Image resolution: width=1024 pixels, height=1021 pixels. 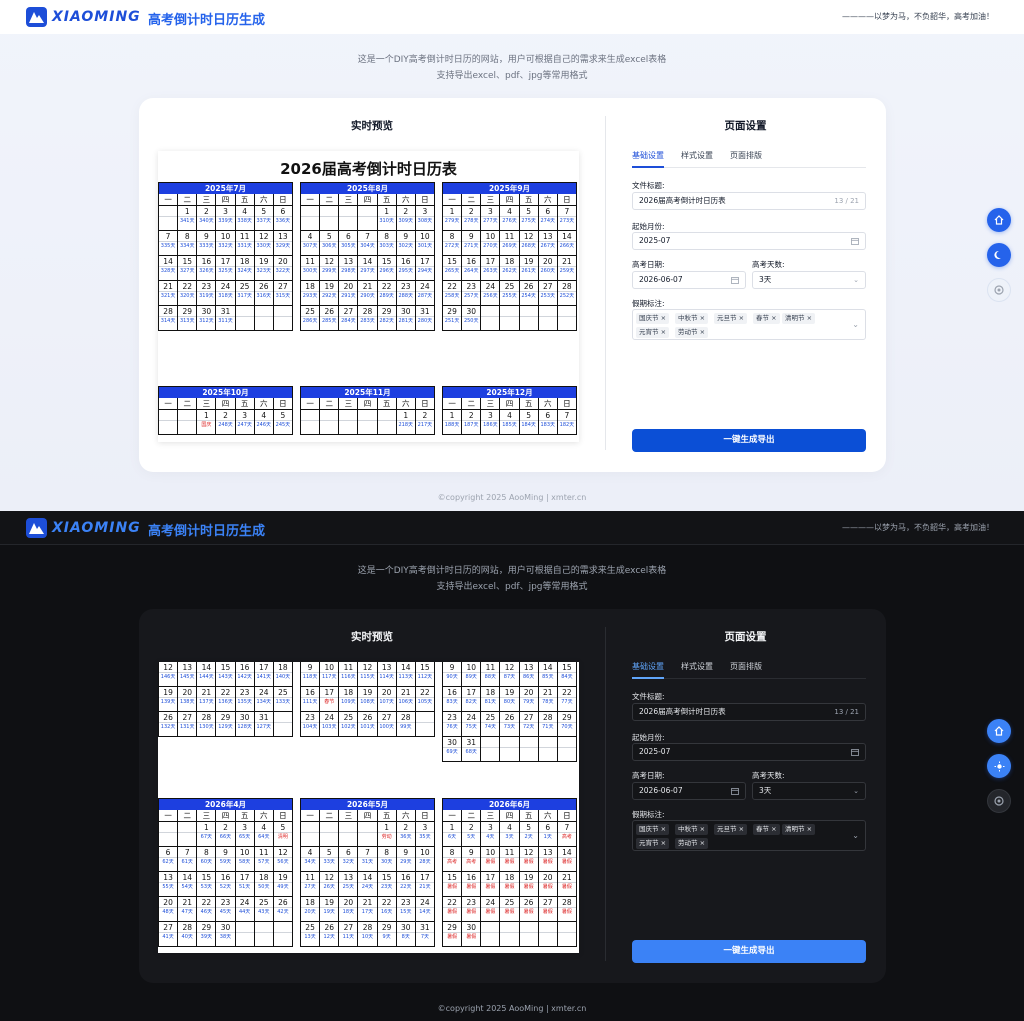 What do you see at coordinates (264, 243) in the screenshot?
I see `day-cell: 12 330天` at bounding box center [264, 243].